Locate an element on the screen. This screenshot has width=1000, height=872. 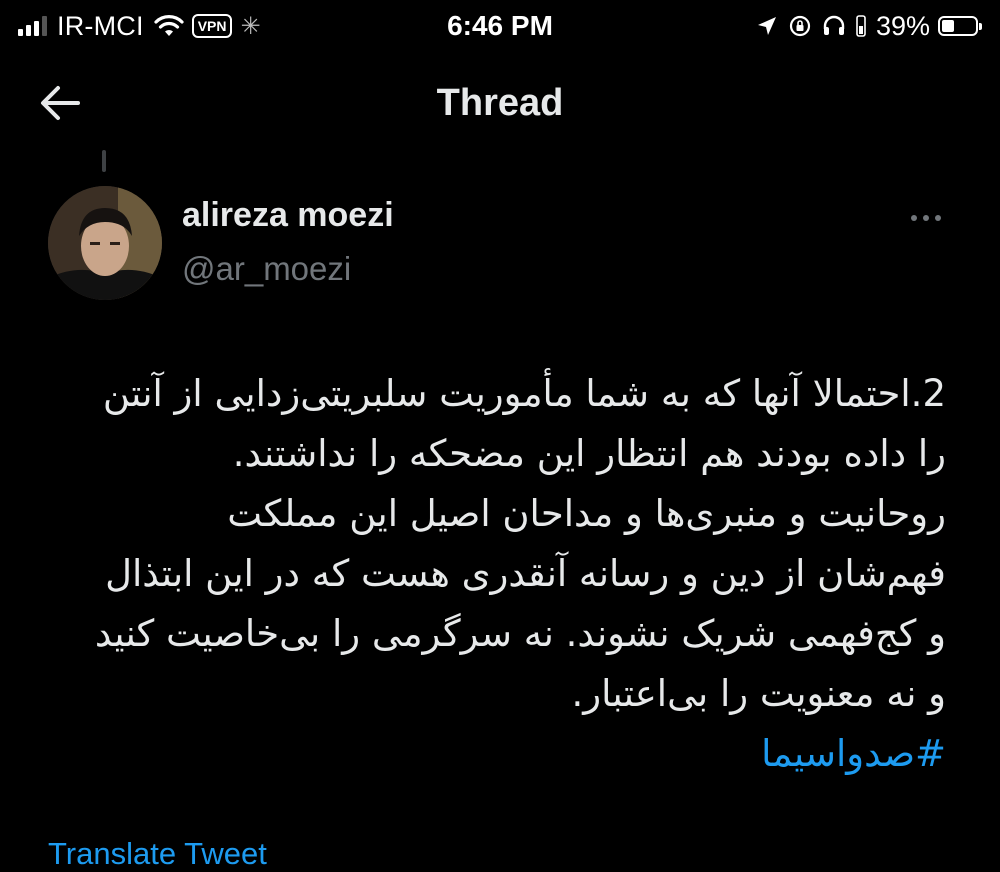
page-title: Thread is located at coordinates (500, 103).